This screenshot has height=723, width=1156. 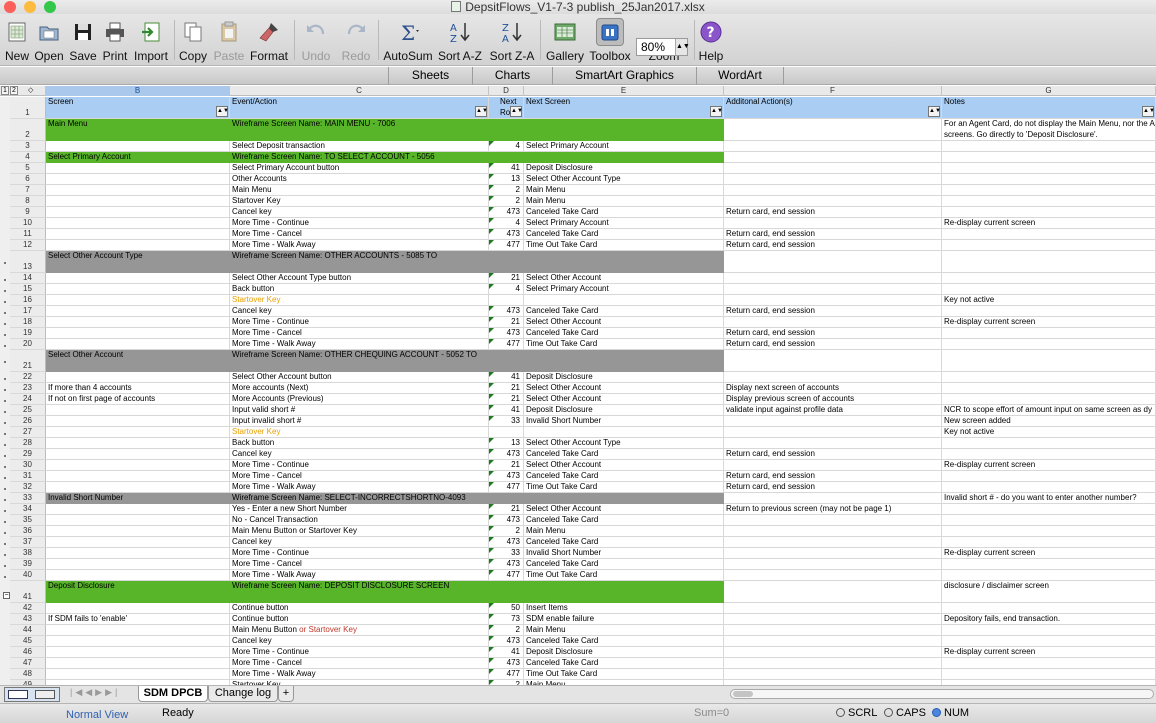 What do you see at coordinates (28, 575) in the screenshot?
I see `row-number: 40` at bounding box center [28, 575].